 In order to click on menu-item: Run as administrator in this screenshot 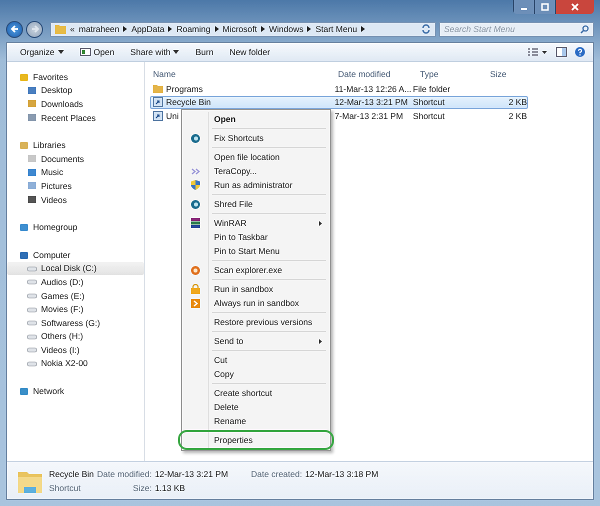, I will do `click(256, 185)`.